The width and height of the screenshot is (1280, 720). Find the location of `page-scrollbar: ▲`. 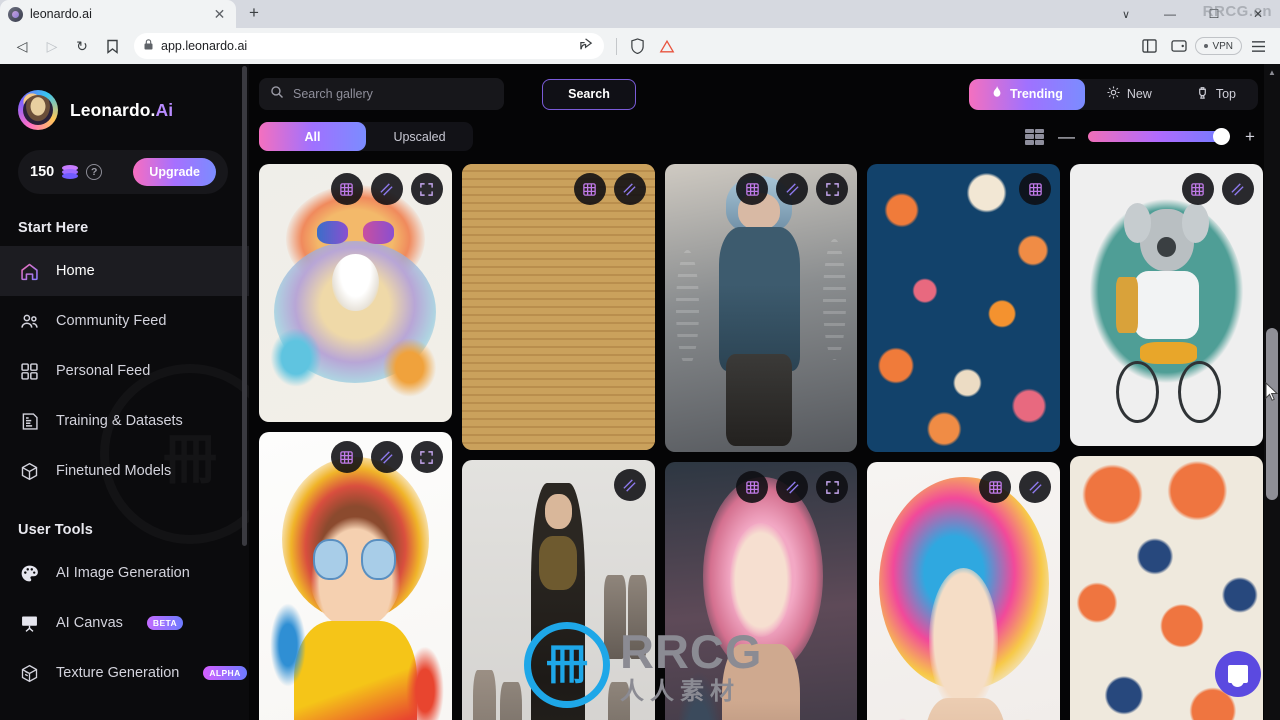

page-scrollbar: ▲ is located at coordinates (1272, 392).